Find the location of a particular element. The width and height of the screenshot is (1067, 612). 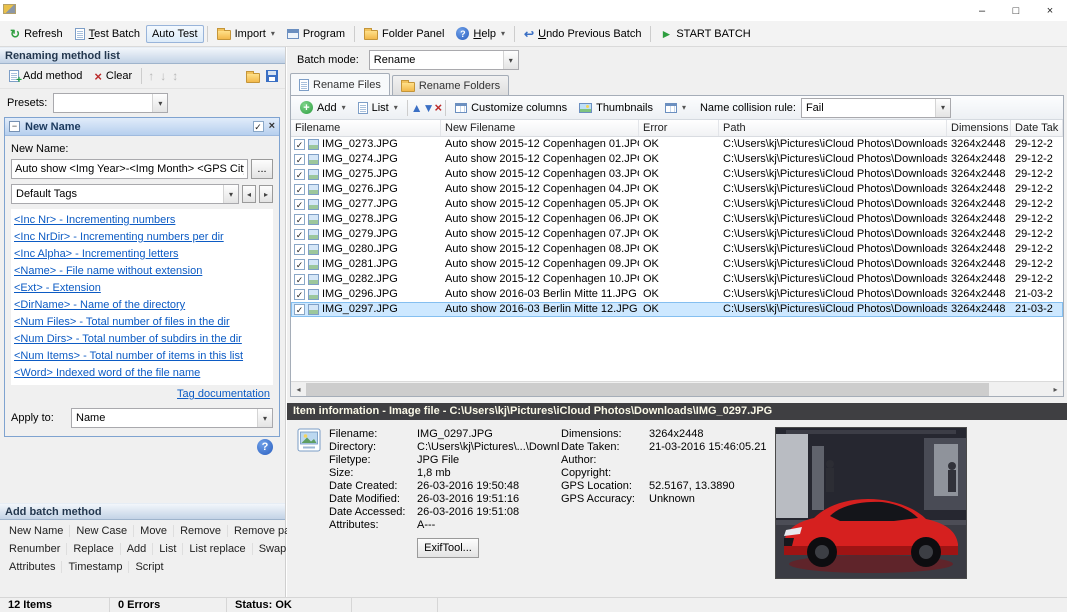

batch-method-remove: Remove is located at coordinates (201, 531).